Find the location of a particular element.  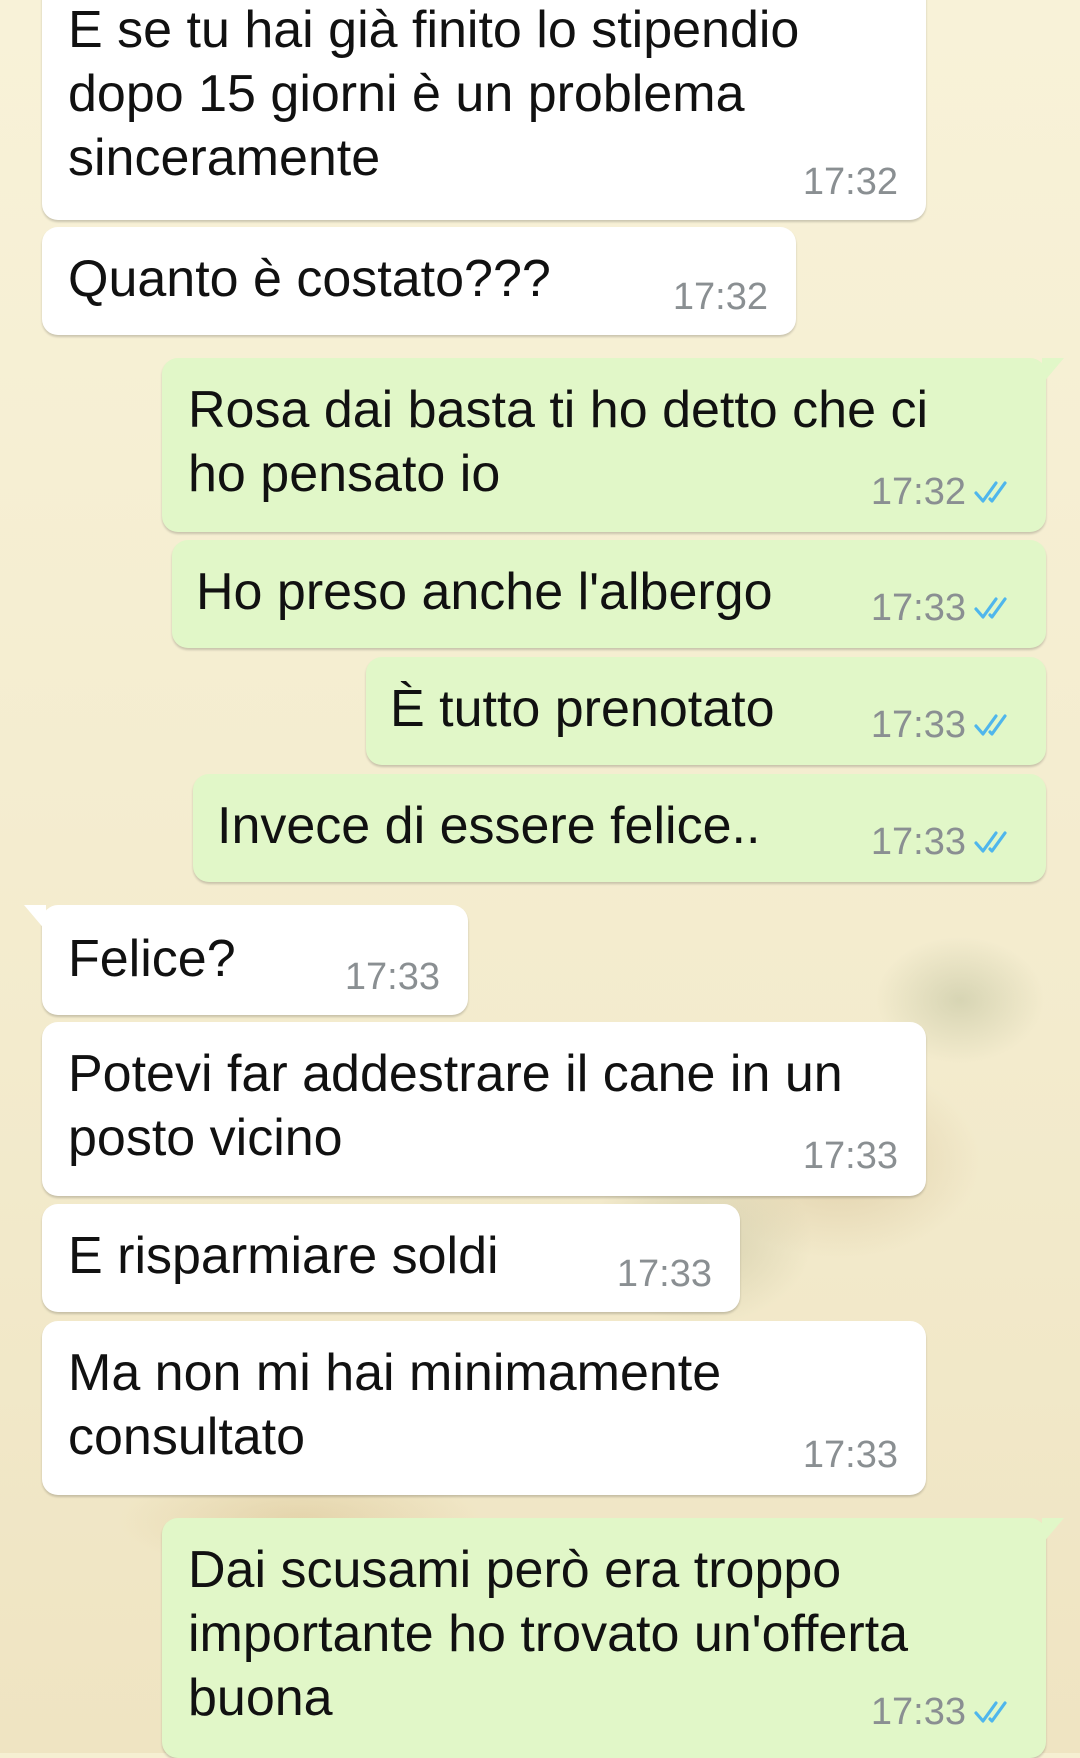

message-bubble-outgoing: Ho preso anche l'albergo 17:33 is located at coordinates (609, 594).